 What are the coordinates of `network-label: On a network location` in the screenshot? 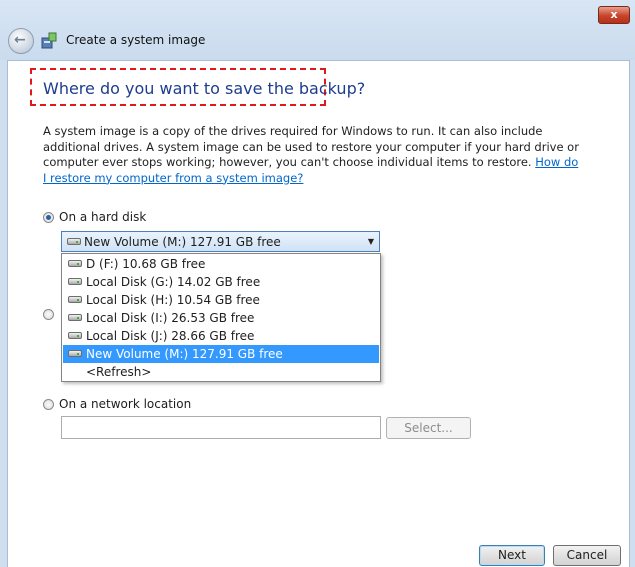 It's located at (125, 404).